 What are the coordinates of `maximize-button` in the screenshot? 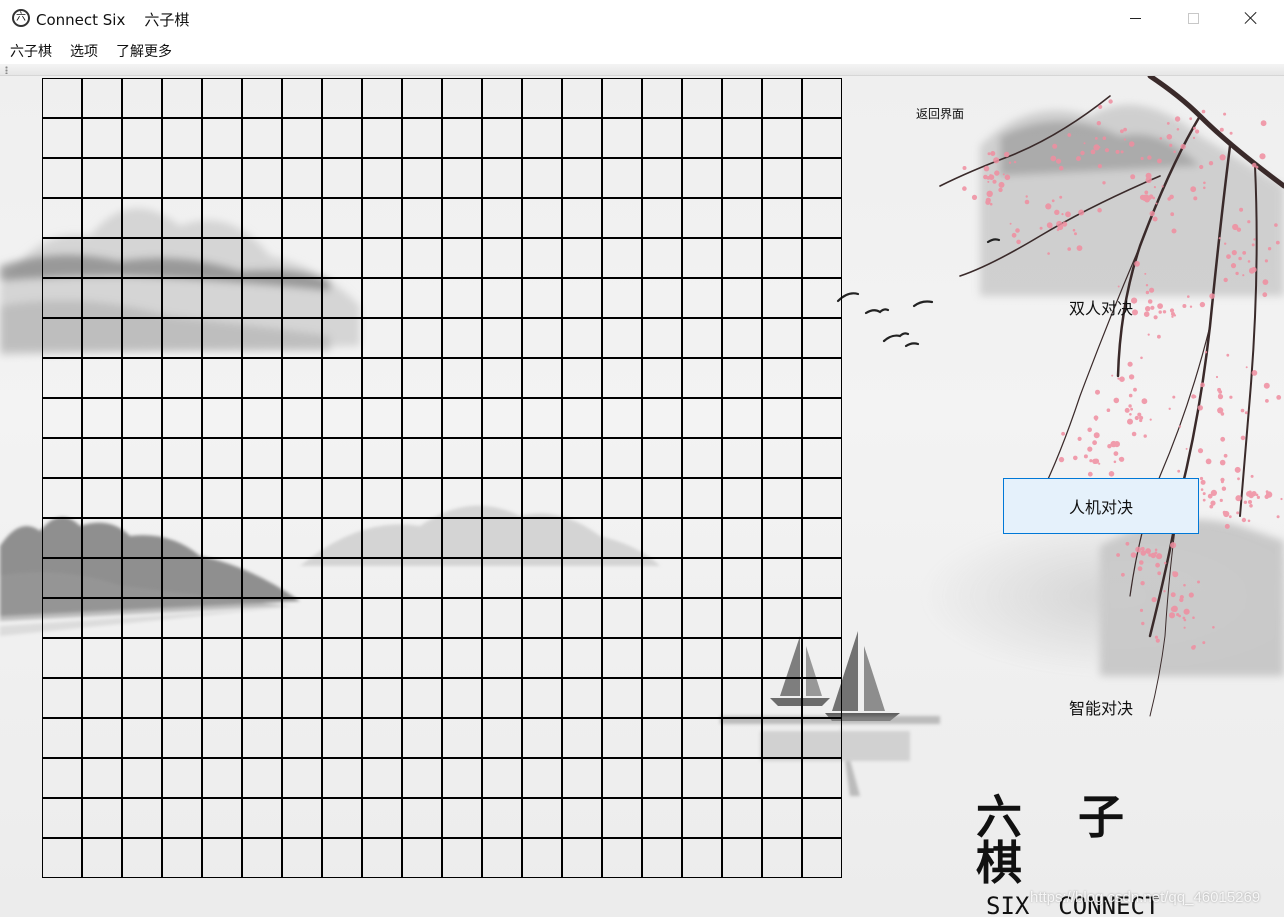 It's located at (1193, 18).